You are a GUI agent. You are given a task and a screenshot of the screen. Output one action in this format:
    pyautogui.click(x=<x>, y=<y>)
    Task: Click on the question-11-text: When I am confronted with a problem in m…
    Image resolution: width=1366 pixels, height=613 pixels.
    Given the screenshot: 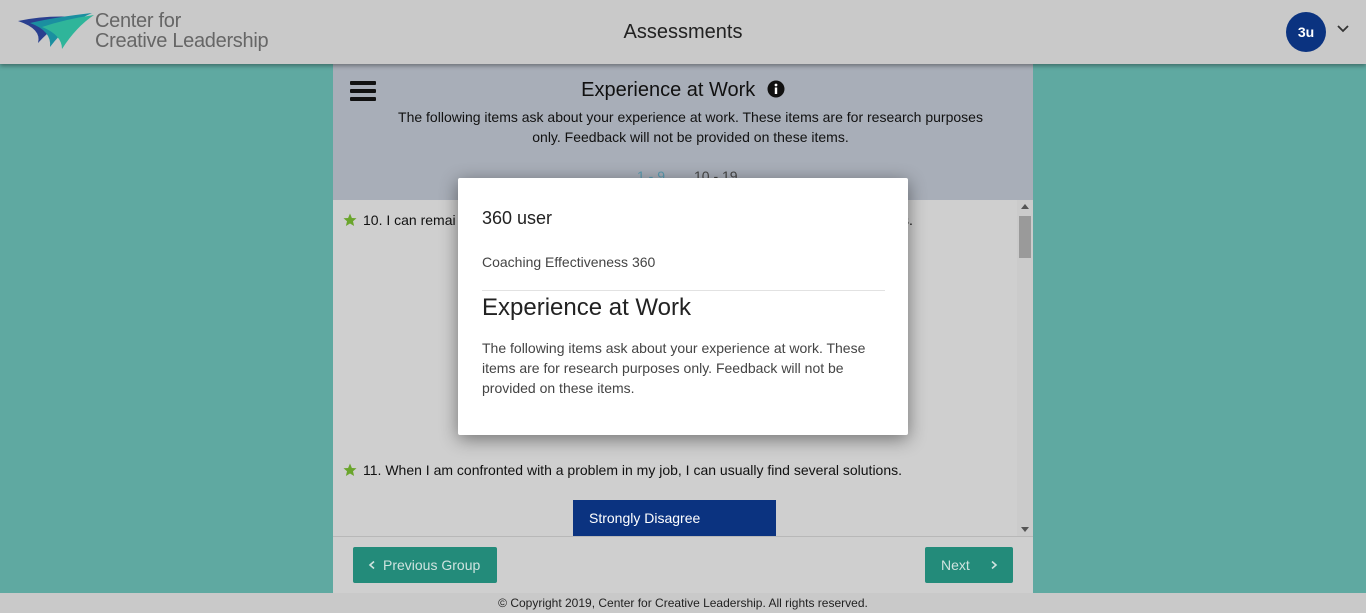 What is the action you would take?
    pyautogui.click(x=644, y=470)
    